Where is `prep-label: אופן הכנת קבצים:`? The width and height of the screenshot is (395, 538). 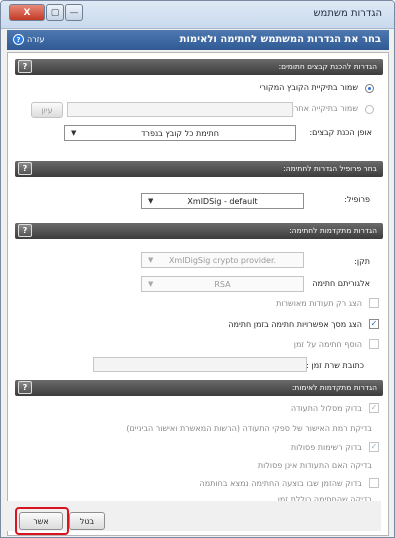
prep-label: אופן הכנת קבצים: is located at coordinates (340, 132).